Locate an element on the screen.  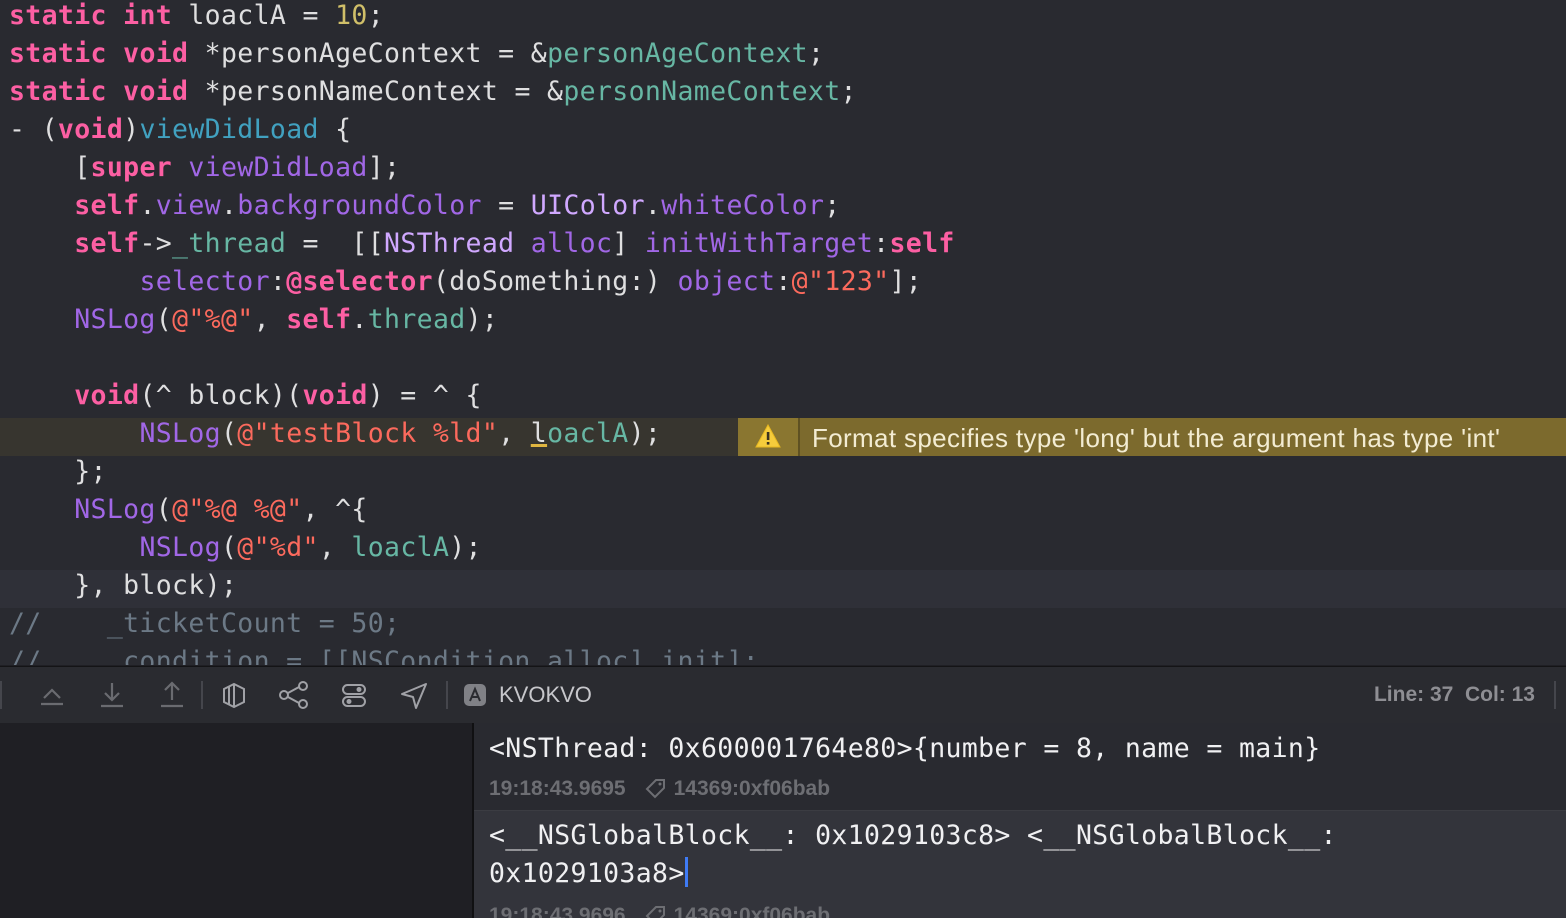
tag-icon is located at coordinates (655, 789).